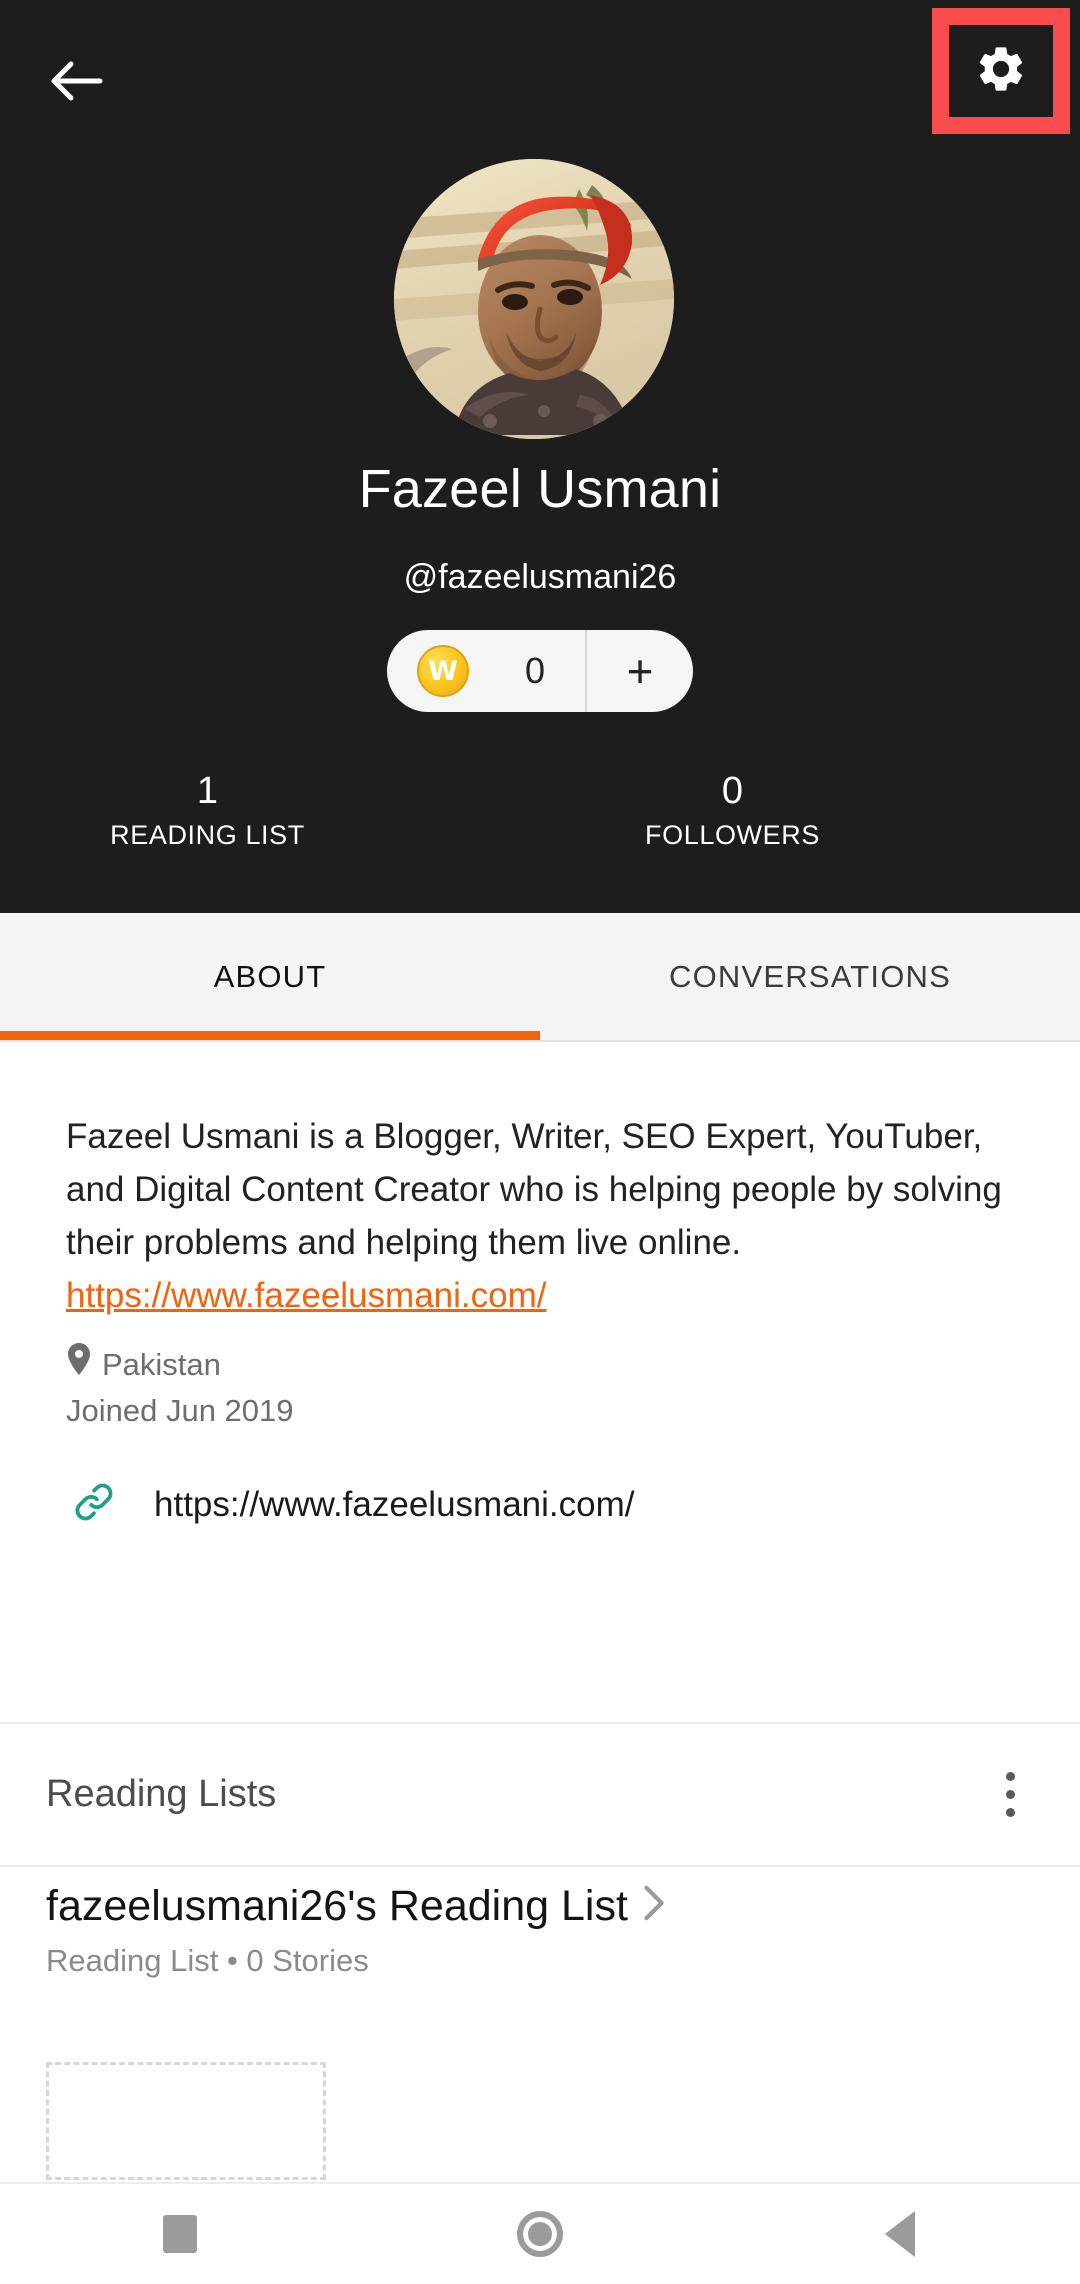 This screenshot has width=1080, height=2284. I want to click on coin-balance-group: W 0, so click(487, 671).